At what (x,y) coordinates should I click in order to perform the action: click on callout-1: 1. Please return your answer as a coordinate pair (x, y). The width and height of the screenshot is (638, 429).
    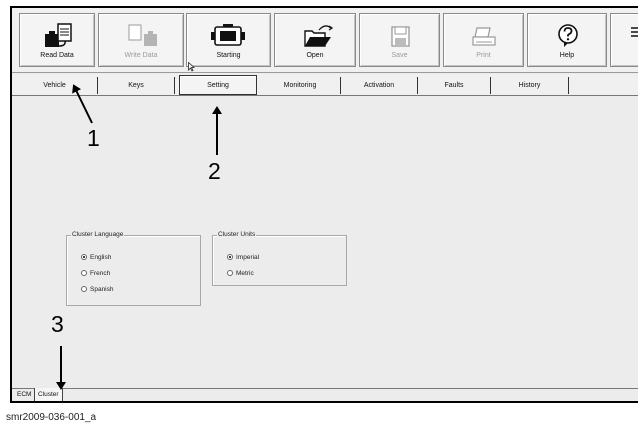
    Looking at the image, I should click on (93, 138).